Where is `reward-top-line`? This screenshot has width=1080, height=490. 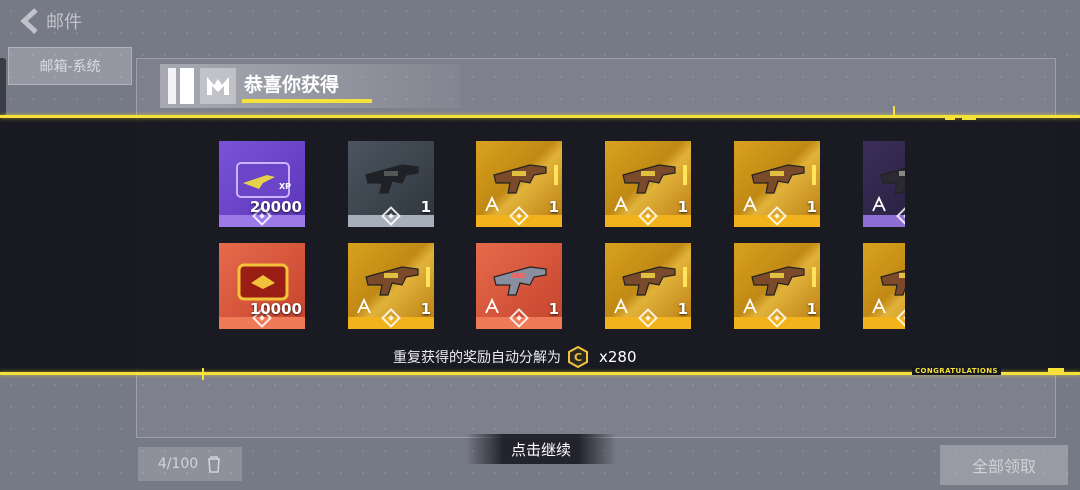 reward-top-line is located at coordinates (540, 116).